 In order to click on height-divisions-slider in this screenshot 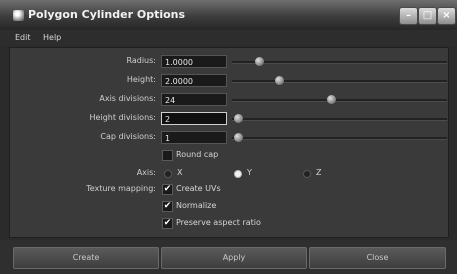, I will do `click(339, 119)`.